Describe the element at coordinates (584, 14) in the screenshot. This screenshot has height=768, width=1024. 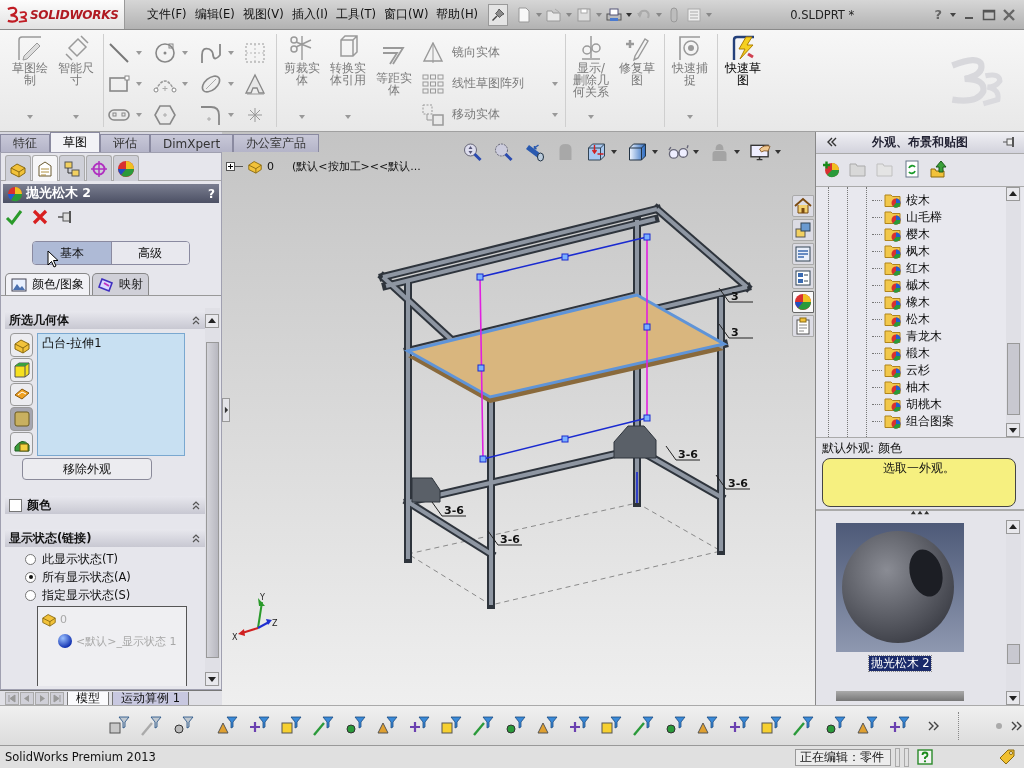
I see `save-icon` at that location.